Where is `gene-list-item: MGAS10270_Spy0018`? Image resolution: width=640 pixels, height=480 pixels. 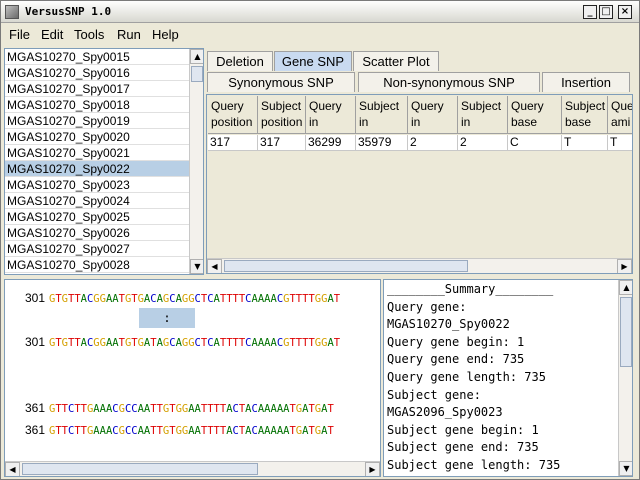 gene-list-item: MGAS10270_Spy0018 is located at coordinates (97, 105).